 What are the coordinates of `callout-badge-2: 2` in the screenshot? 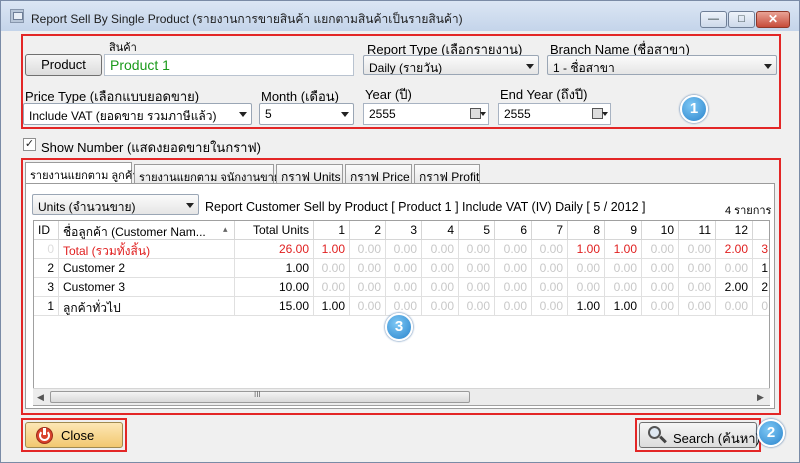 It's located at (771, 433).